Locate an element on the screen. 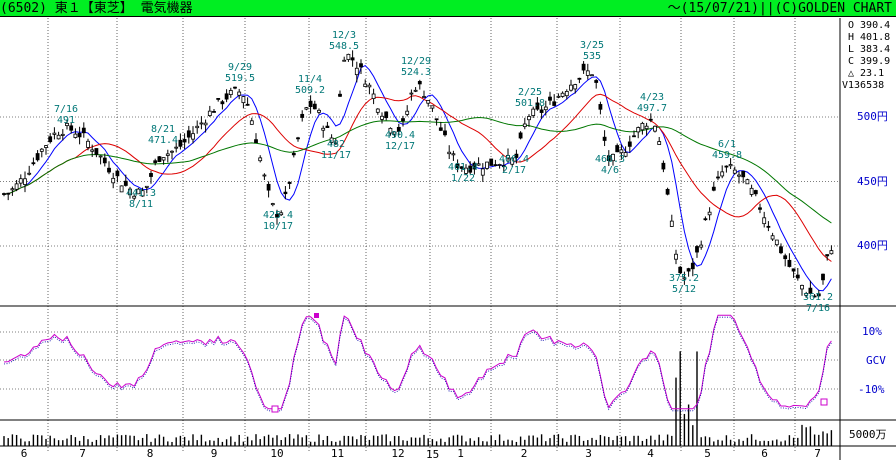 The image size is (896, 460). osc-tick-bottom: -10% is located at coordinates (871, 389).